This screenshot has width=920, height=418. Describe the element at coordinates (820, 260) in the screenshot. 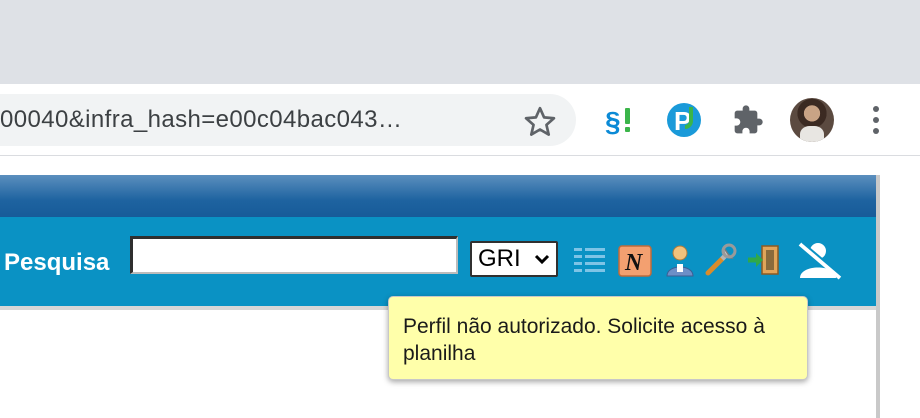

I see `user-unauthorized-icon` at that location.